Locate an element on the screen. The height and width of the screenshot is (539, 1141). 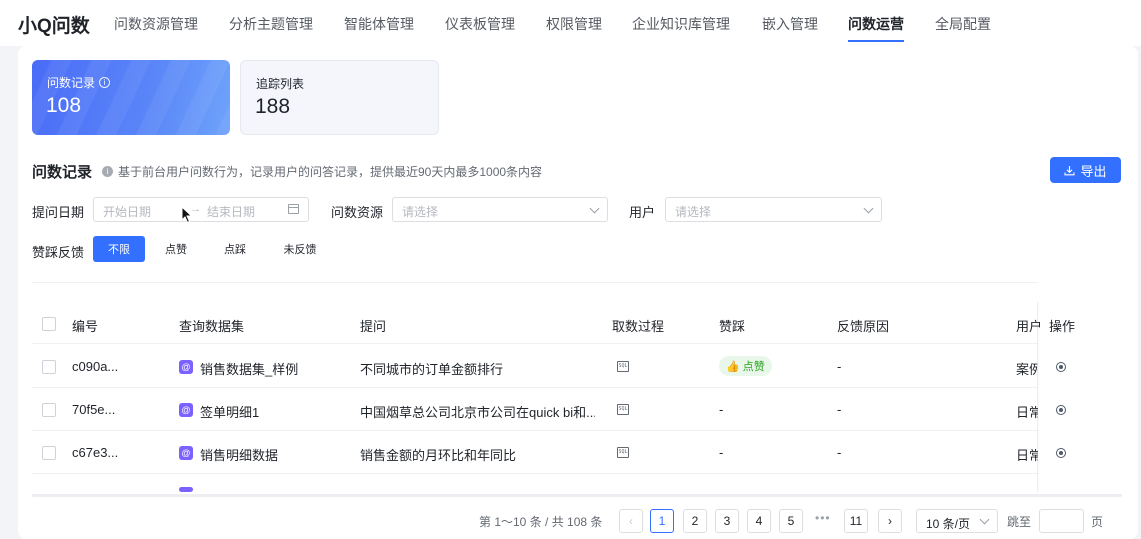
nav-item-permission-management: 权限管理 is located at coordinates (574, 24).